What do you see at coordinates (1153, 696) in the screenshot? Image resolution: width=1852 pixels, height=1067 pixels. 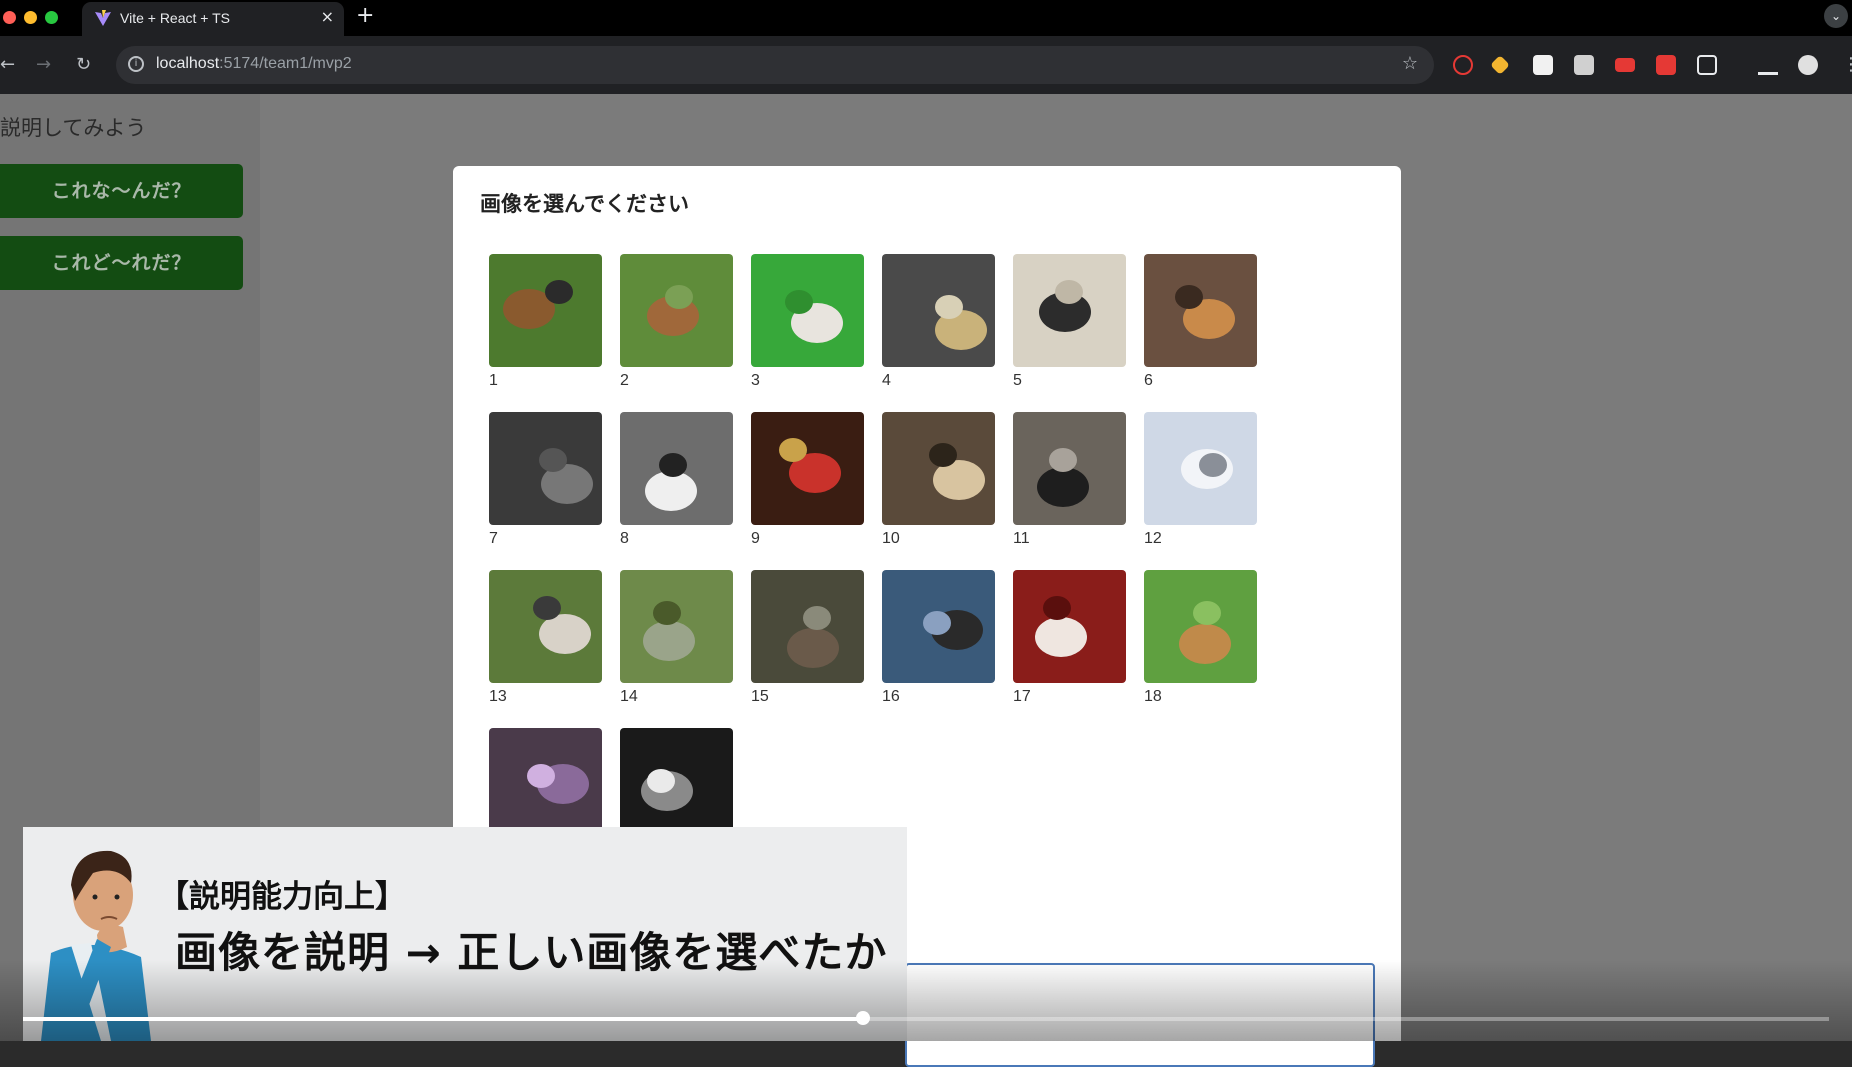 I see `image-number: 18` at bounding box center [1153, 696].